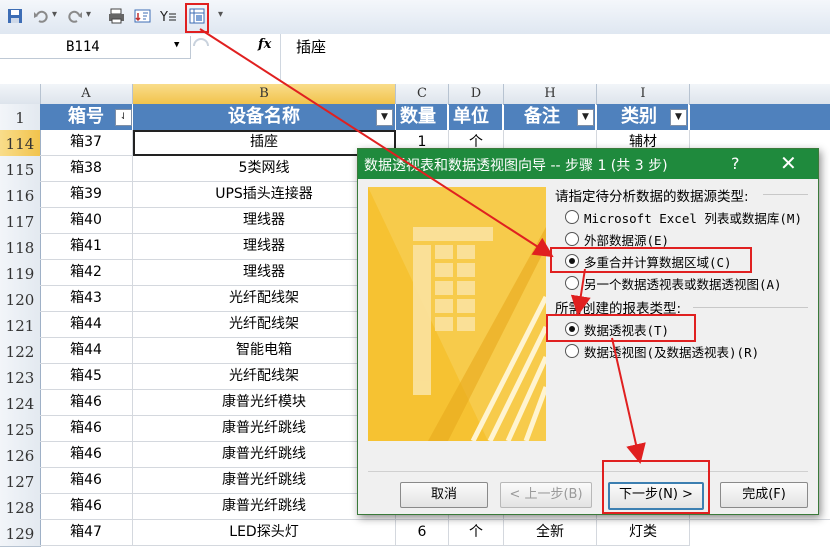 Image resolution: width=830 pixels, height=548 pixels. What do you see at coordinates (580, 292) in the screenshot?
I see `arrow-option-to-report` at bounding box center [580, 292].